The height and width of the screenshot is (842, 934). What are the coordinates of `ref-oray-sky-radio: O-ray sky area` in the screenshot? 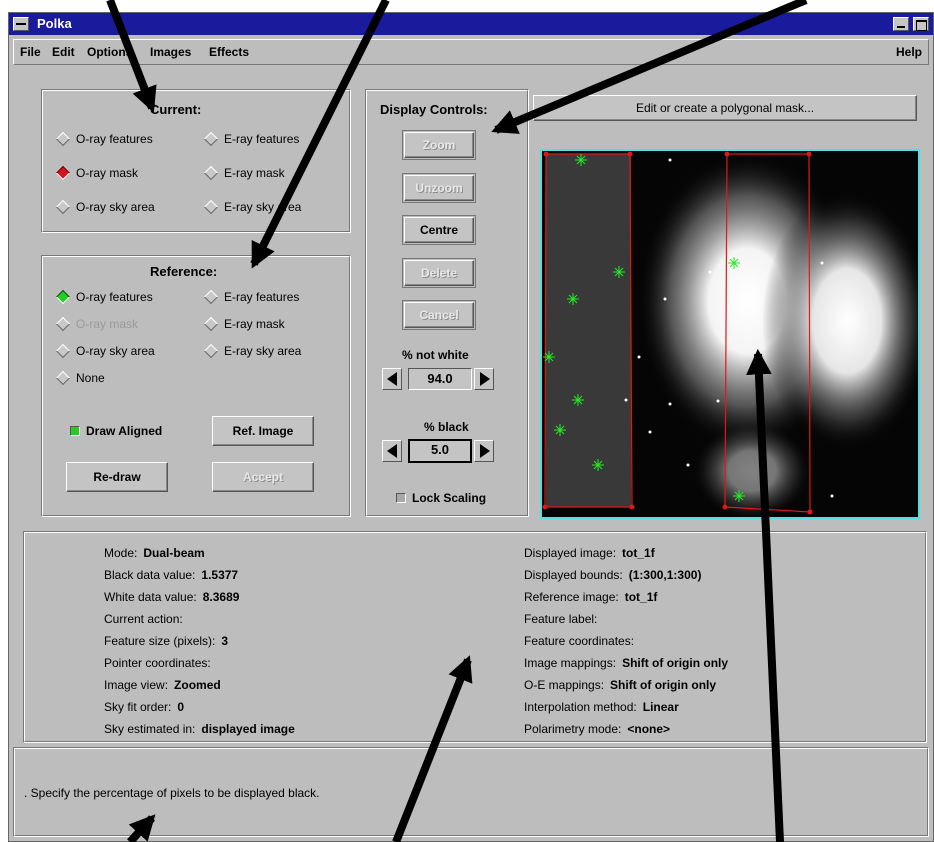 It's located at (105, 351).